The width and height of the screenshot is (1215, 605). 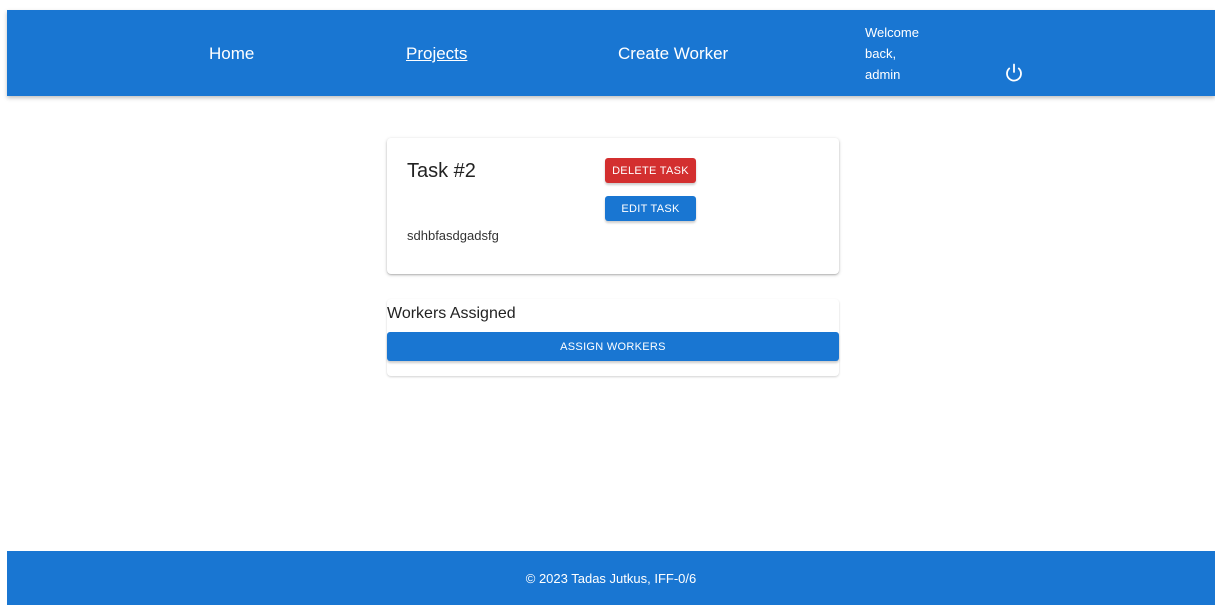 I want to click on footer-copyright: © 2023 Tadas Jutkus, IFF-0/6, so click(x=611, y=578).